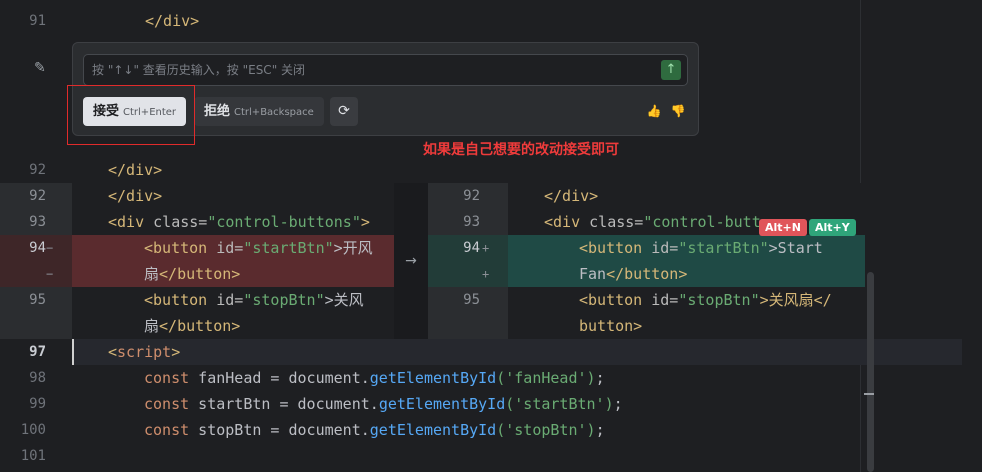 The image size is (982, 472). What do you see at coordinates (369, 70) in the screenshot?
I see `prompt-input` at bounding box center [369, 70].